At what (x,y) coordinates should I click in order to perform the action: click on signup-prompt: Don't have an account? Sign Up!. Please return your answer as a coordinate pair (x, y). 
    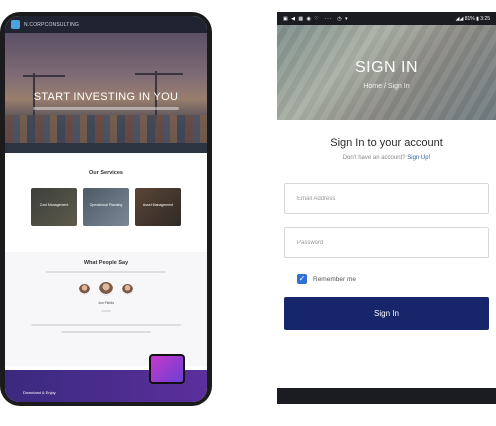
    Looking at the image, I should click on (386, 158).